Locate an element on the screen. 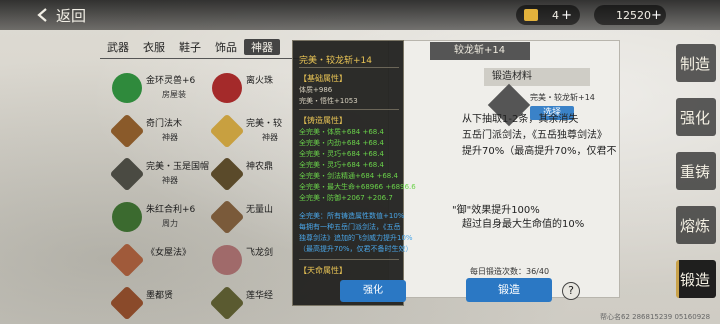 This screenshot has width=720, height=324. tooltip-bonus-line: 独尊剑法》追加的飞剑威力提升10% is located at coordinates (356, 238).